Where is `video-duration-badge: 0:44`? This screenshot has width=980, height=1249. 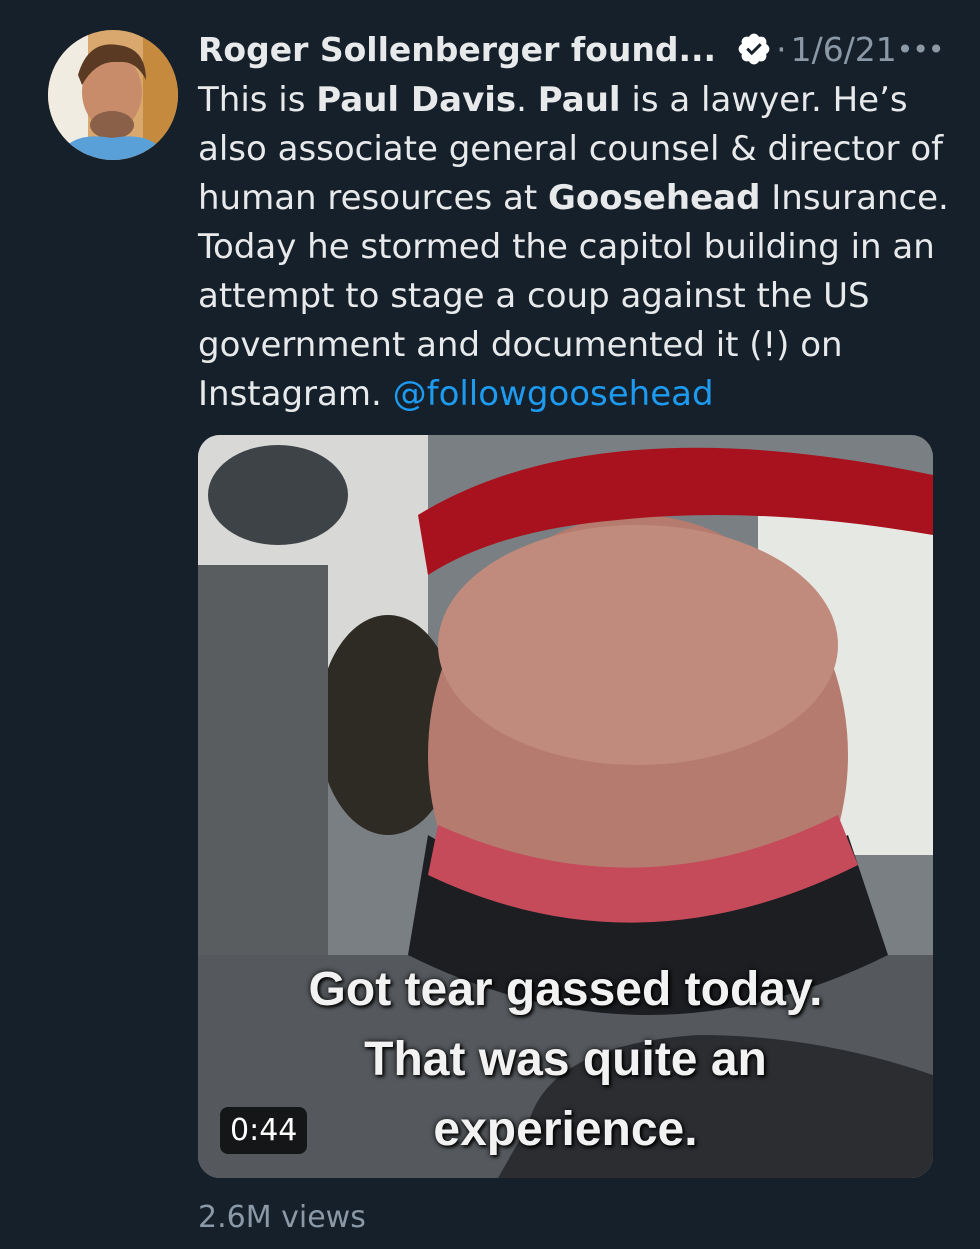
video-duration-badge: 0:44 is located at coordinates (264, 1130).